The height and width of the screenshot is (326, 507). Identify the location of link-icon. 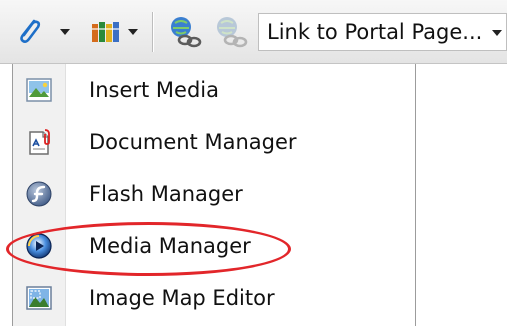
(186, 32).